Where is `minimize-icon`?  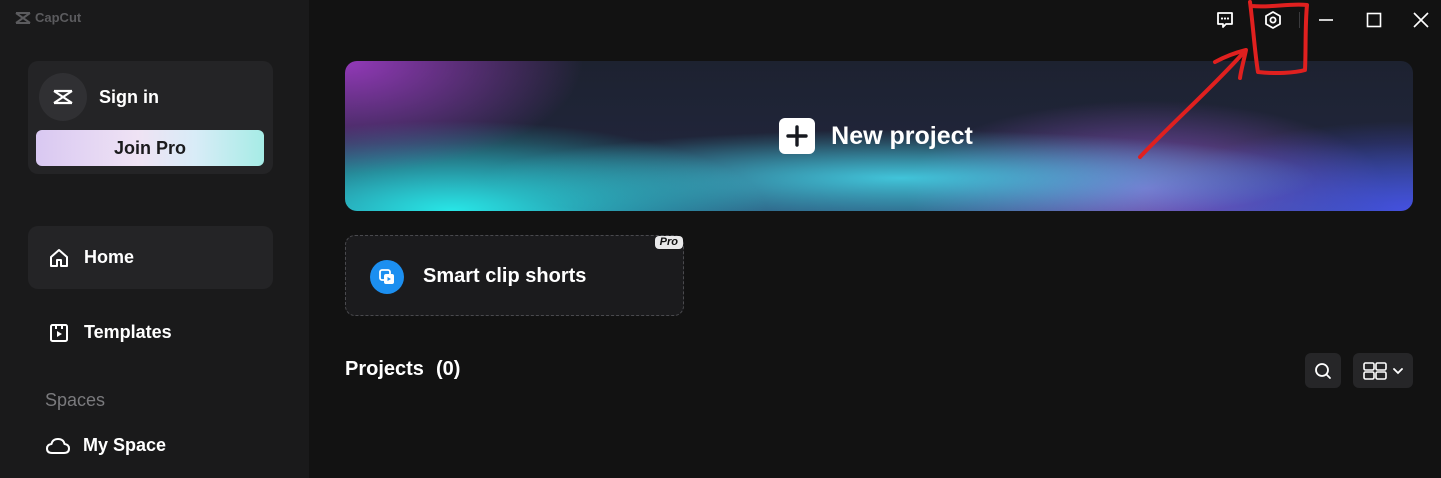
minimize-icon is located at coordinates (1326, 20).